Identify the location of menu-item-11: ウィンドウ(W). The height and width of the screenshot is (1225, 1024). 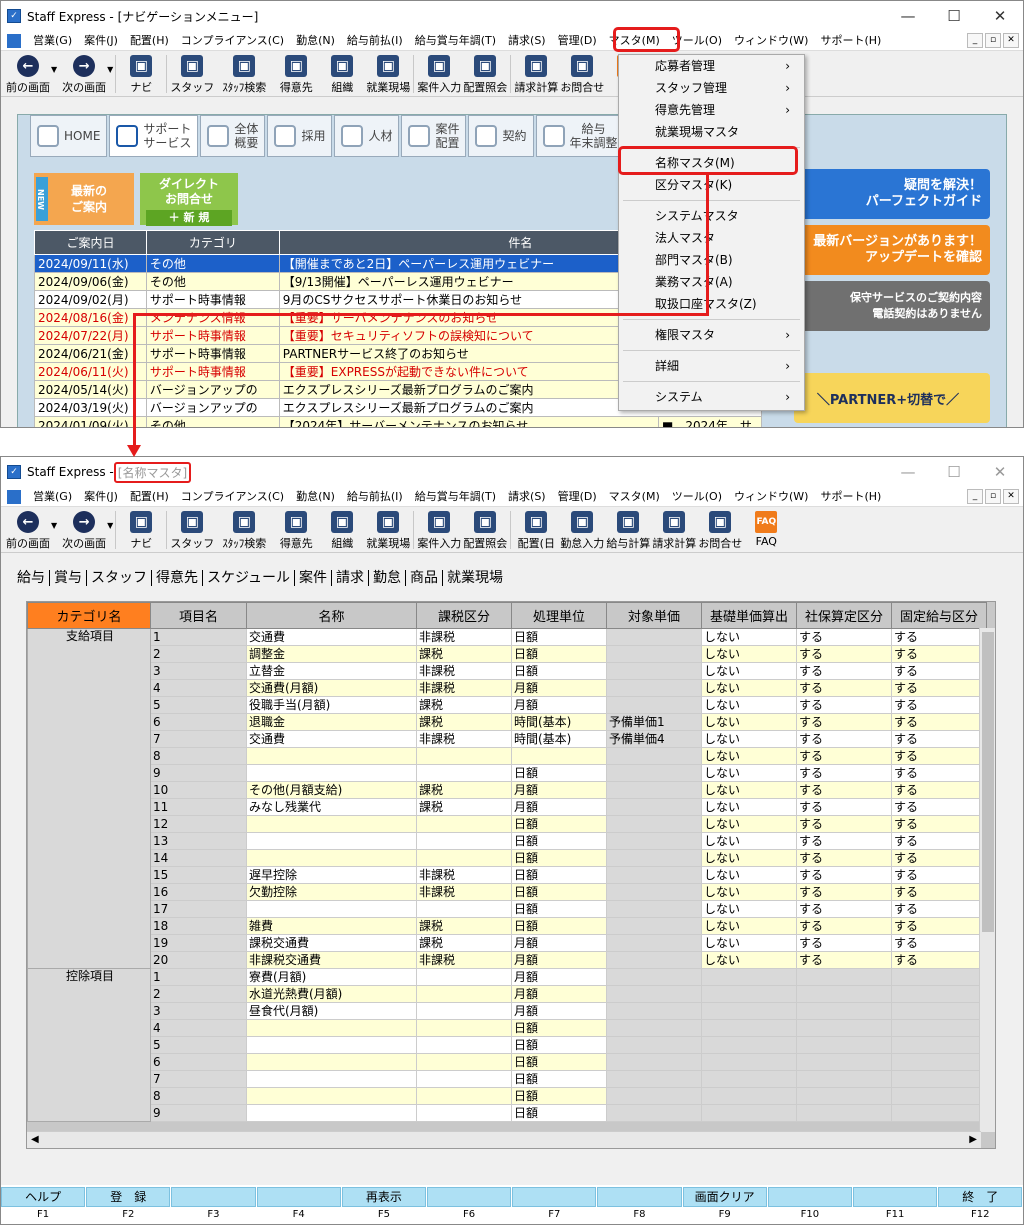
(771, 497).